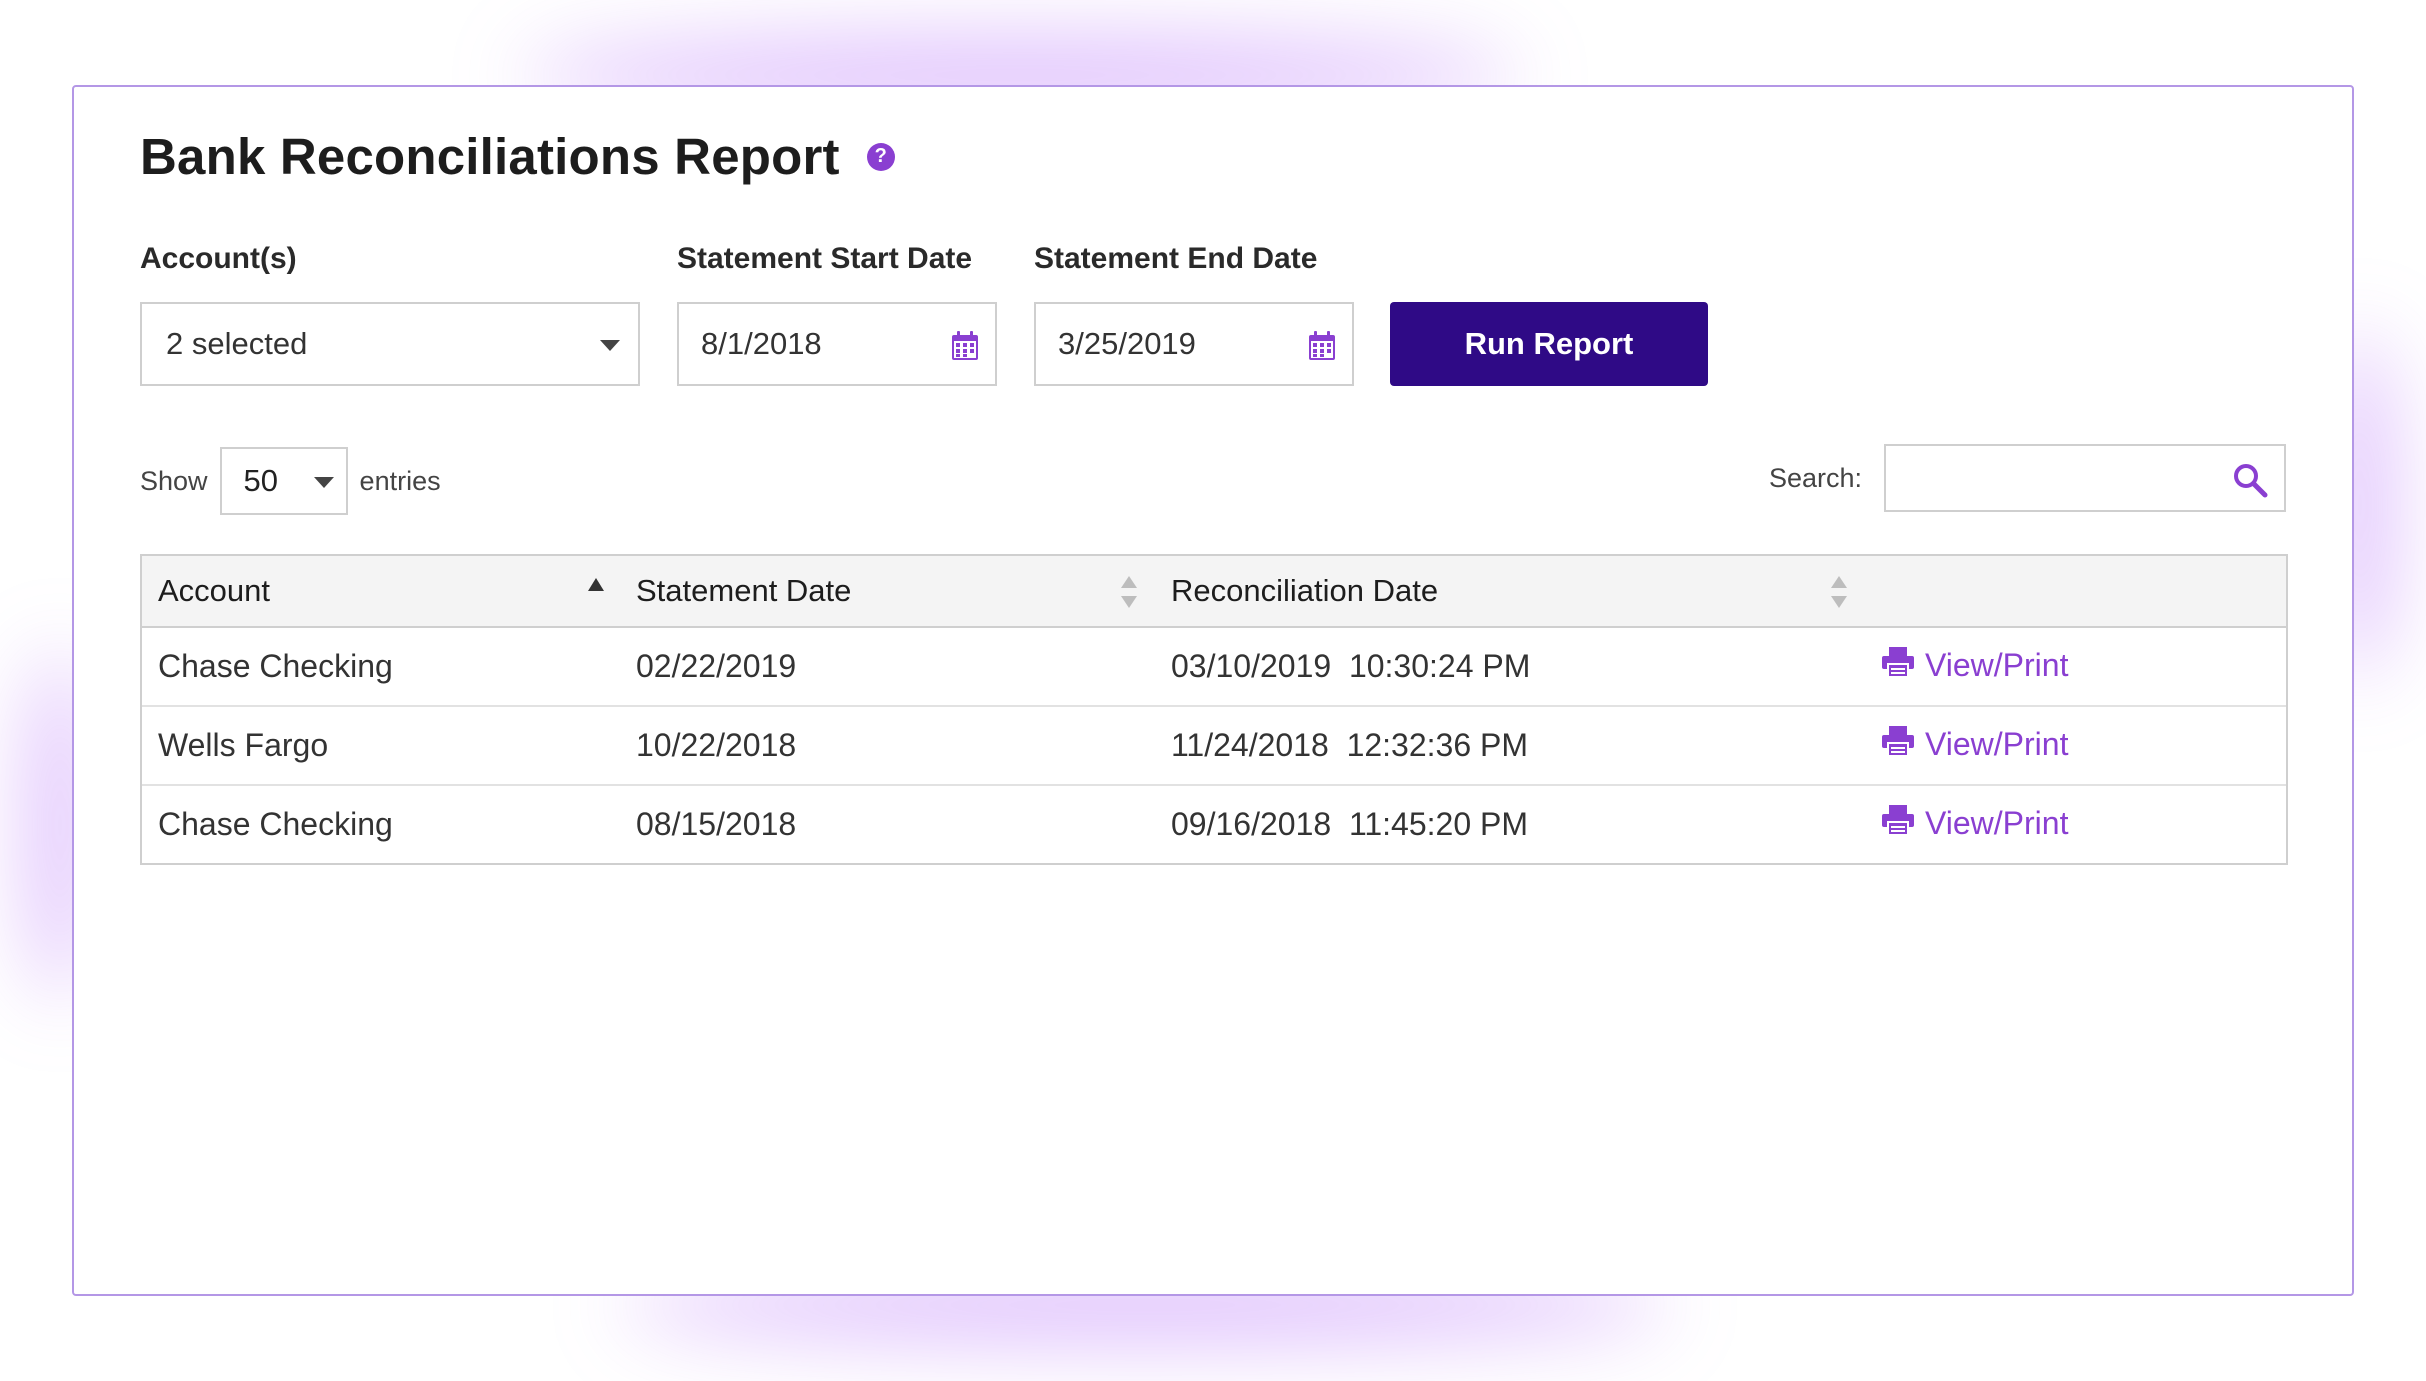 Image resolution: width=2426 pixels, height=1381 pixels. I want to click on cell-reconciliation-date: 09/16/2018 11:45:20 PM, so click(1350, 824).